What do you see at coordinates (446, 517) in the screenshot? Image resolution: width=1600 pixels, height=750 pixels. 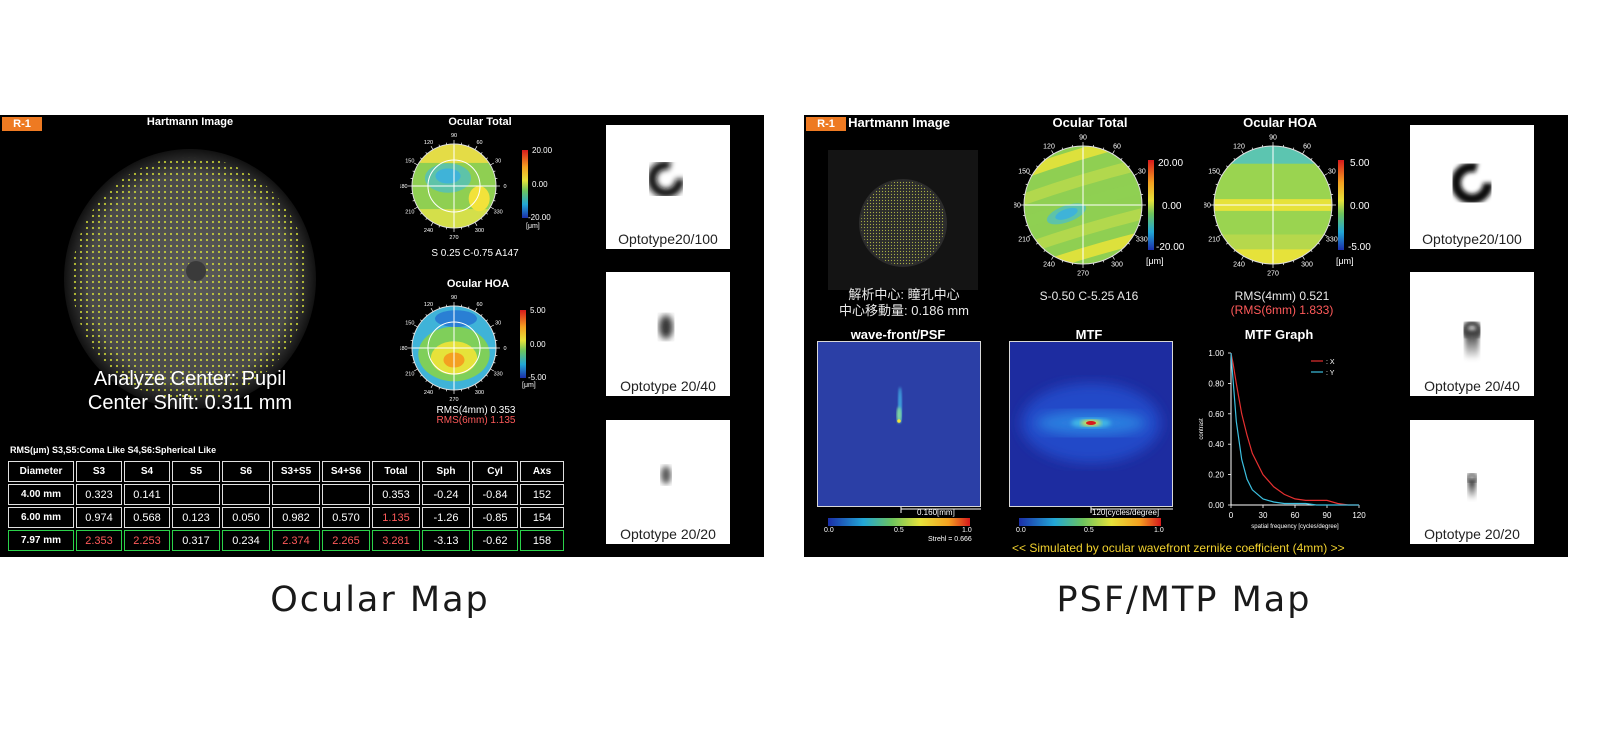 I see `cell: -1.26` at bounding box center [446, 517].